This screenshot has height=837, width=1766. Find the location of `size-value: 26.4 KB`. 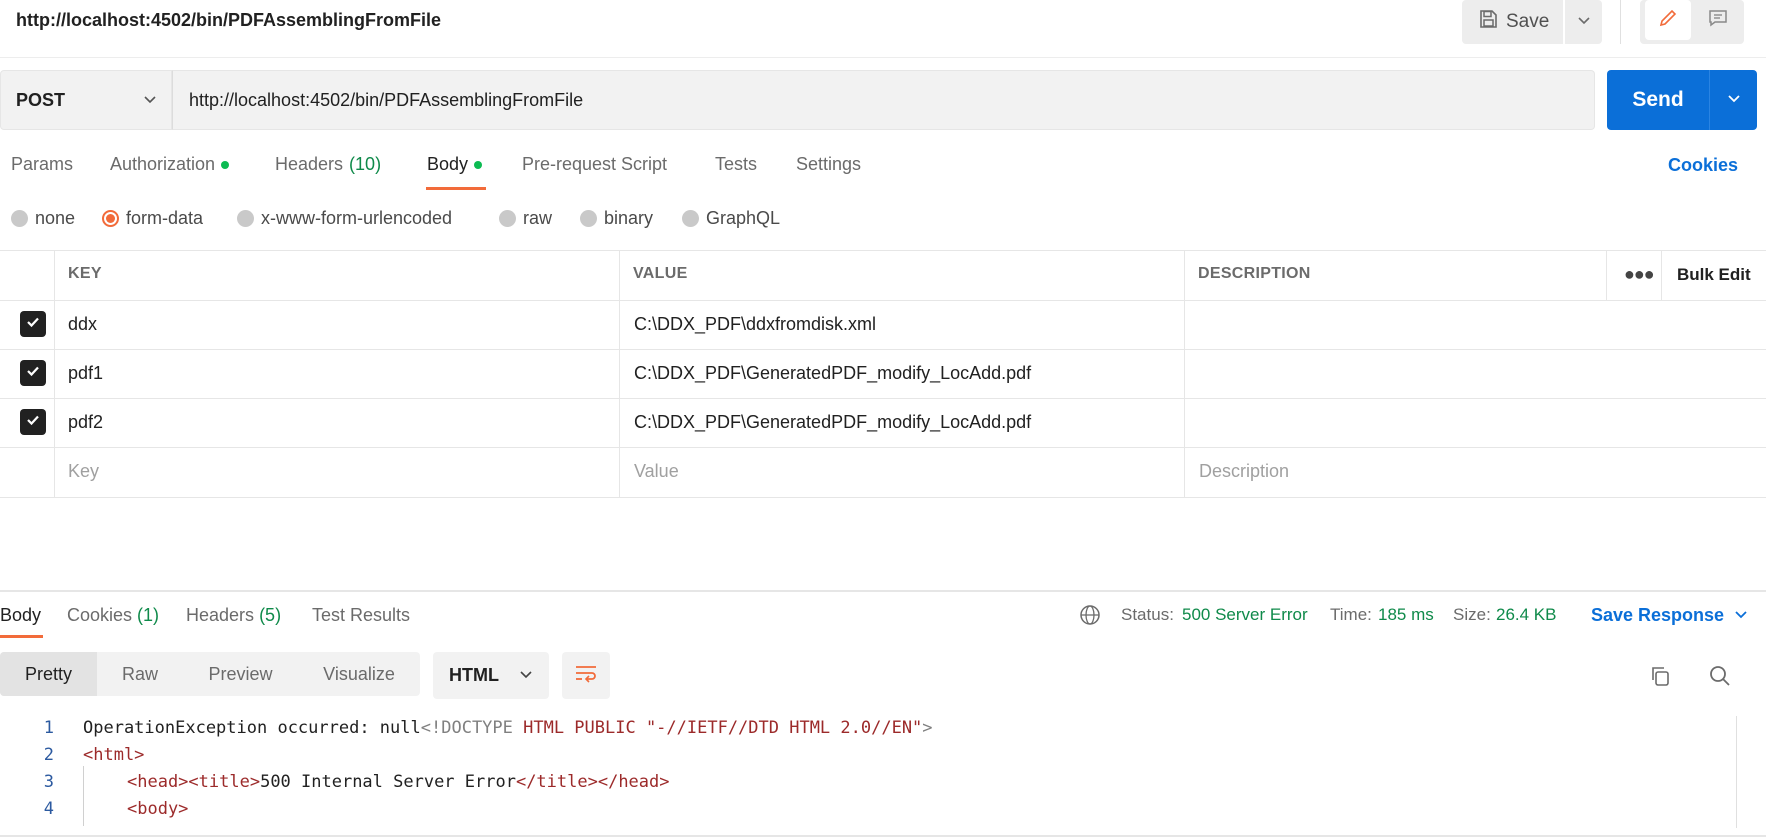

size-value: 26.4 KB is located at coordinates (1526, 615).